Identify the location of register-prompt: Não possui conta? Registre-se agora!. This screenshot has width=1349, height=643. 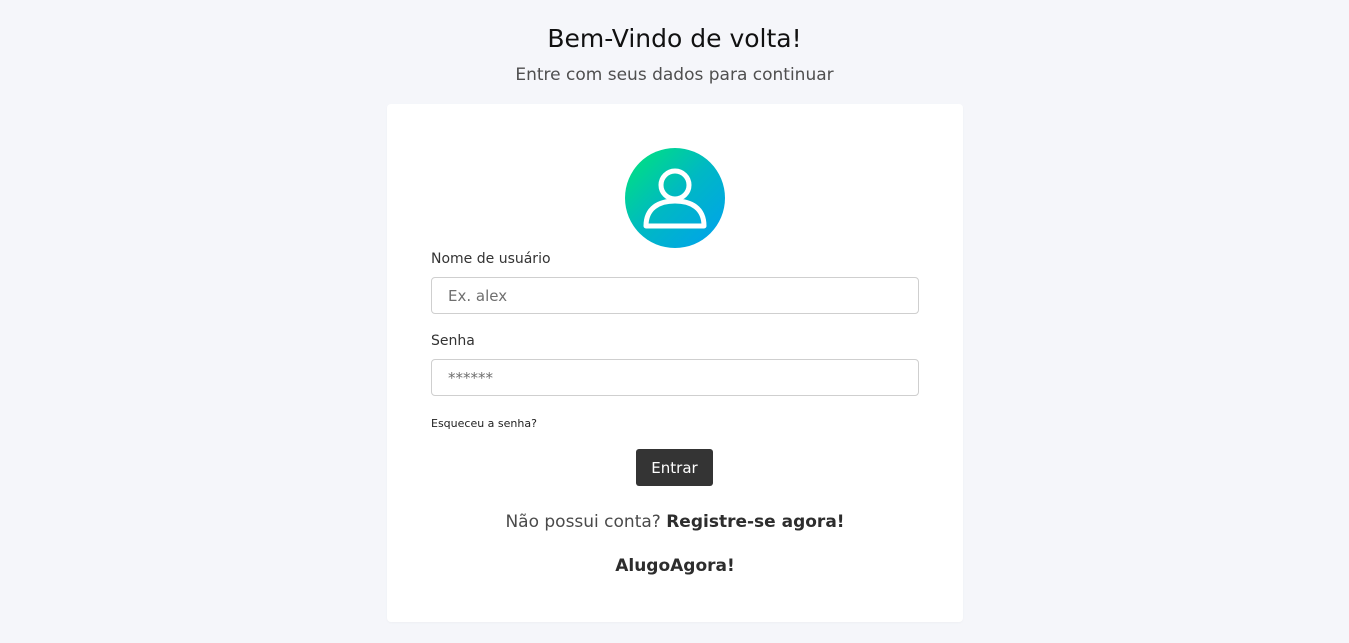
(675, 522).